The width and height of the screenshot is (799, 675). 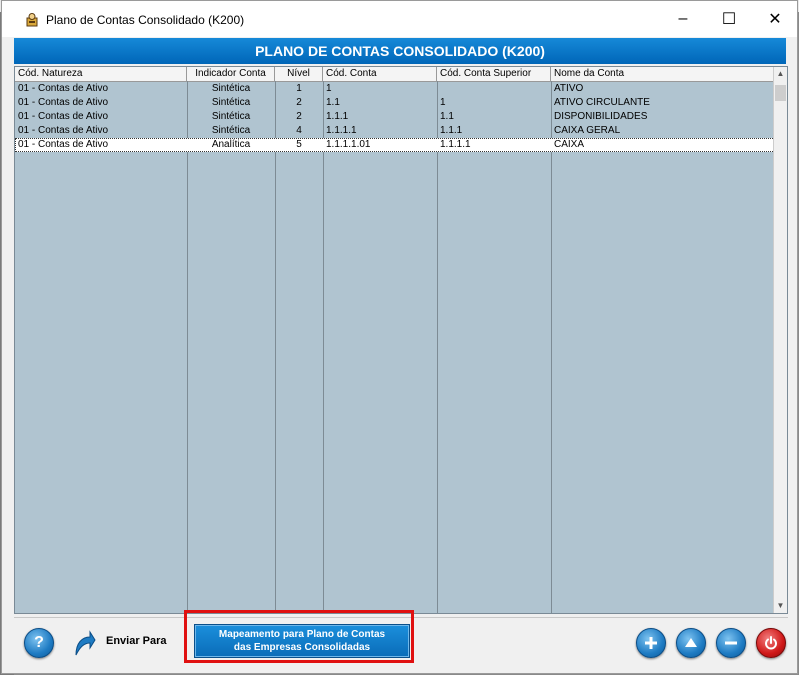 I want to click on plus-icon, so click(x=651, y=643).